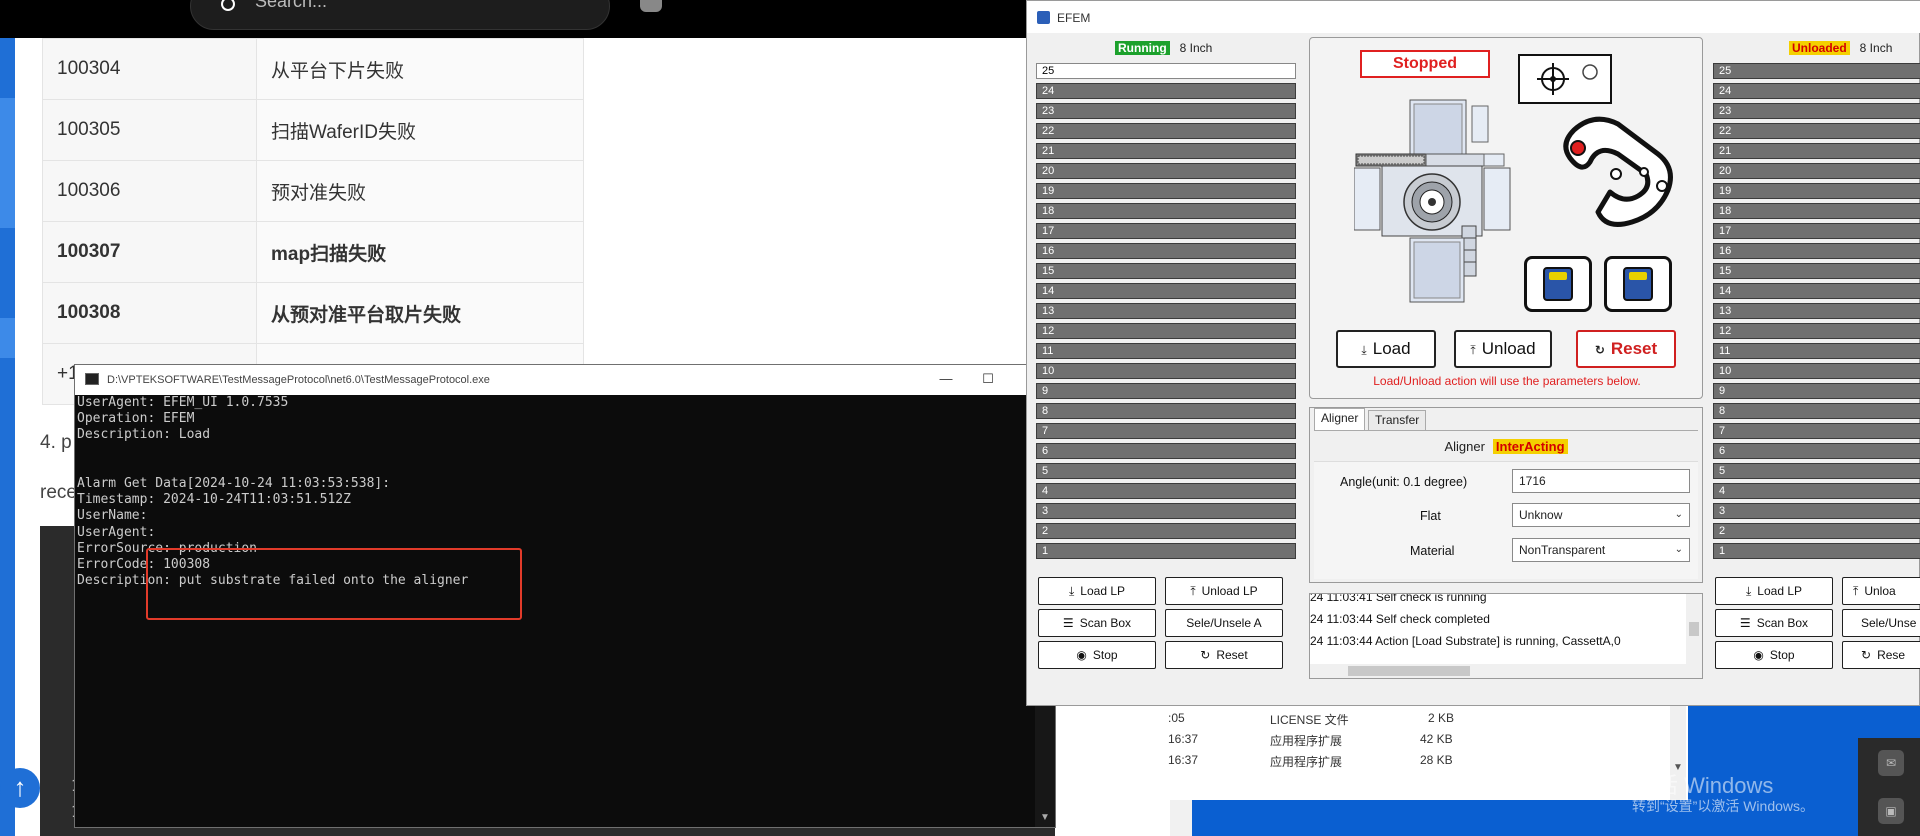  Describe the element at coordinates (1774, 591) in the screenshot. I see `right-load-lp-button: ⤓ Load LP` at that location.